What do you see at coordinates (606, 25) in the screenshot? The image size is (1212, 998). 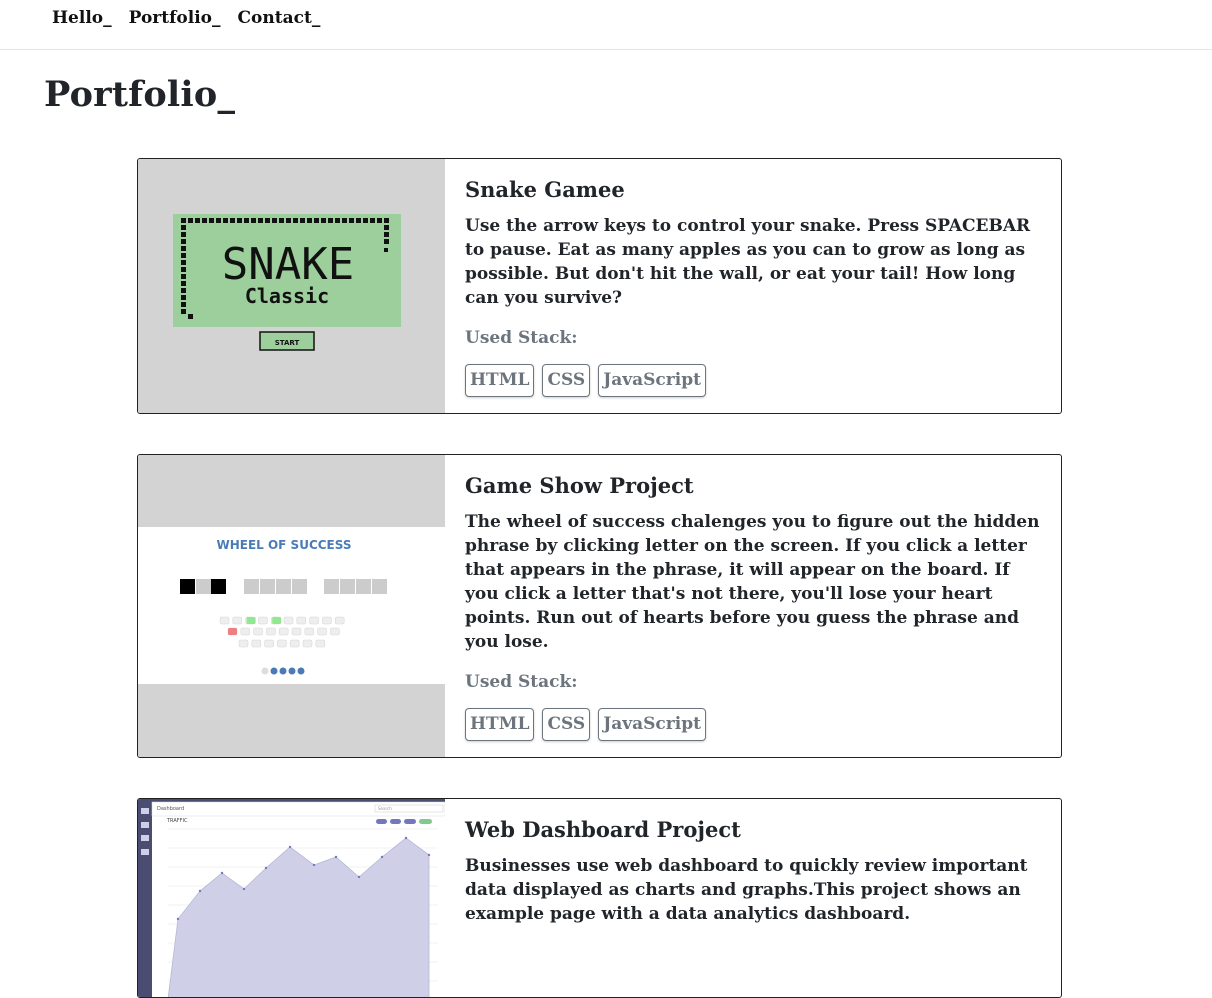 I see `top-nav: Hello_ Portfolio_ Contact_` at bounding box center [606, 25].